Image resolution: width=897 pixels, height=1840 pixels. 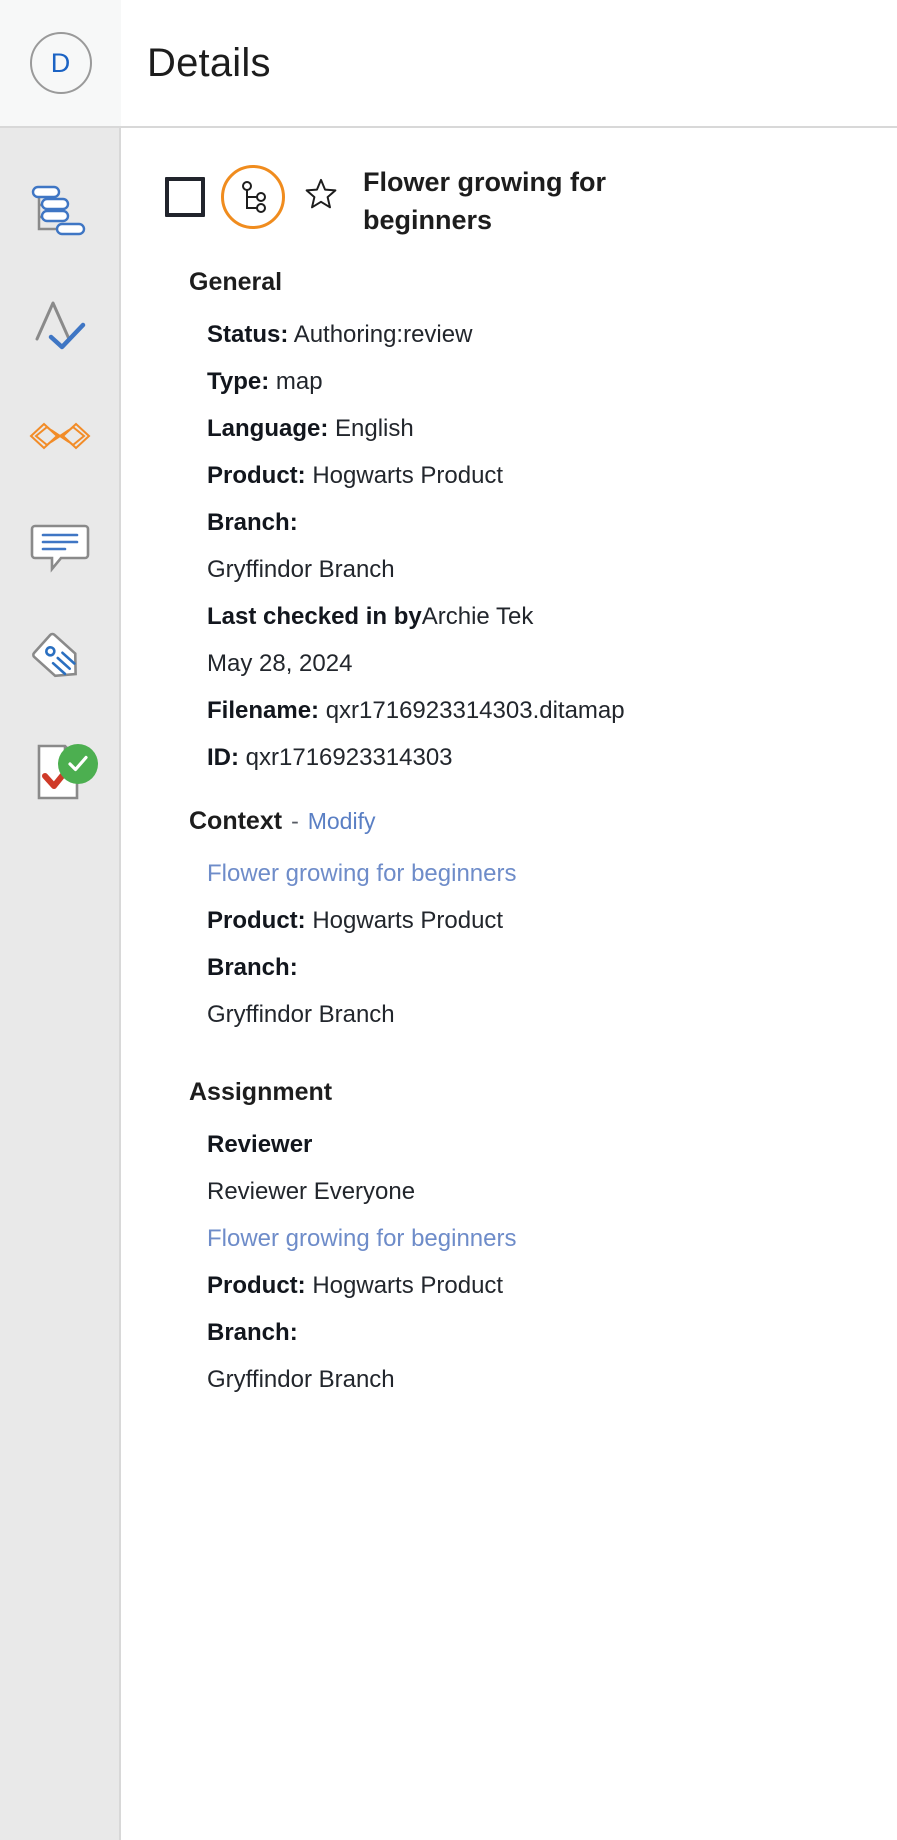 What do you see at coordinates (252, 522) in the screenshot?
I see `field-branch-label: Branch:` at bounding box center [252, 522].